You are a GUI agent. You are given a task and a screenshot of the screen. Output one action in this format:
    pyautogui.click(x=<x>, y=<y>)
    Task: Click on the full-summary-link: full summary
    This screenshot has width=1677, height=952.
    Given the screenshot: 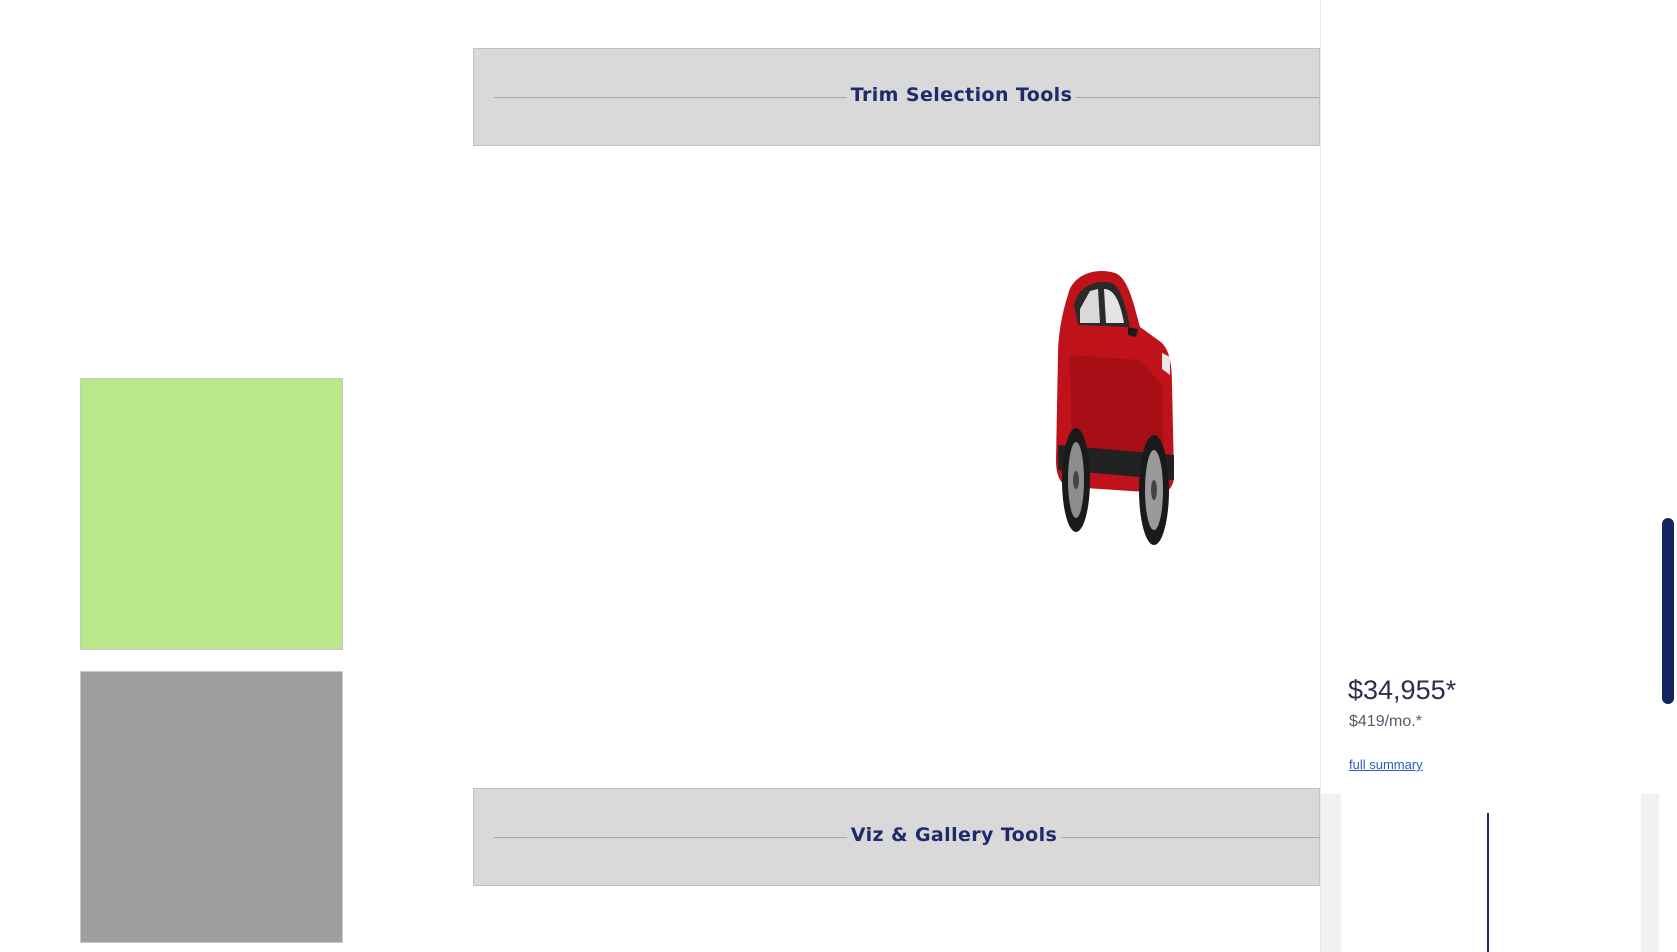 What is the action you would take?
    pyautogui.click(x=1386, y=764)
    